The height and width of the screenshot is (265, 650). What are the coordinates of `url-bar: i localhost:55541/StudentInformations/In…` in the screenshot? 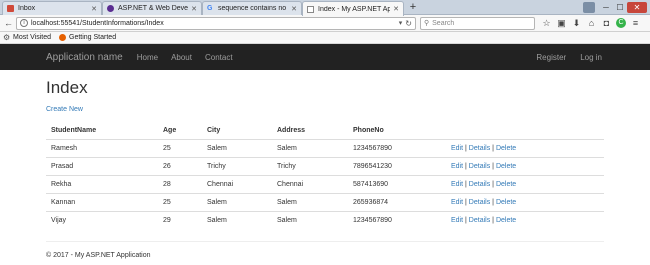 It's located at (216, 23).